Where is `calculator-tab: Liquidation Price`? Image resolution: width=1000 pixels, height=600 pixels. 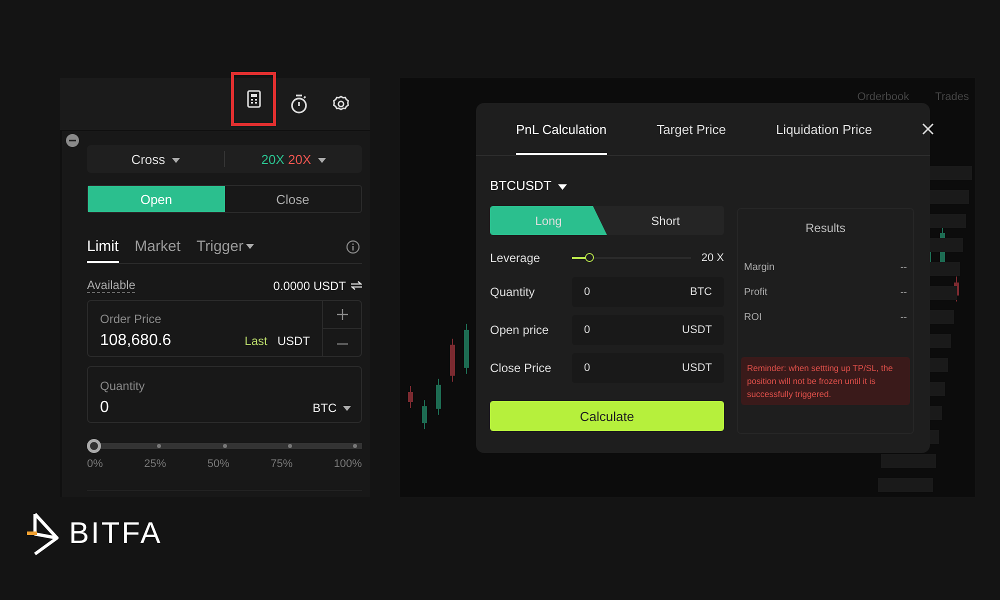
calculator-tab: Liquidation Price is located at coordinates (824, 129).